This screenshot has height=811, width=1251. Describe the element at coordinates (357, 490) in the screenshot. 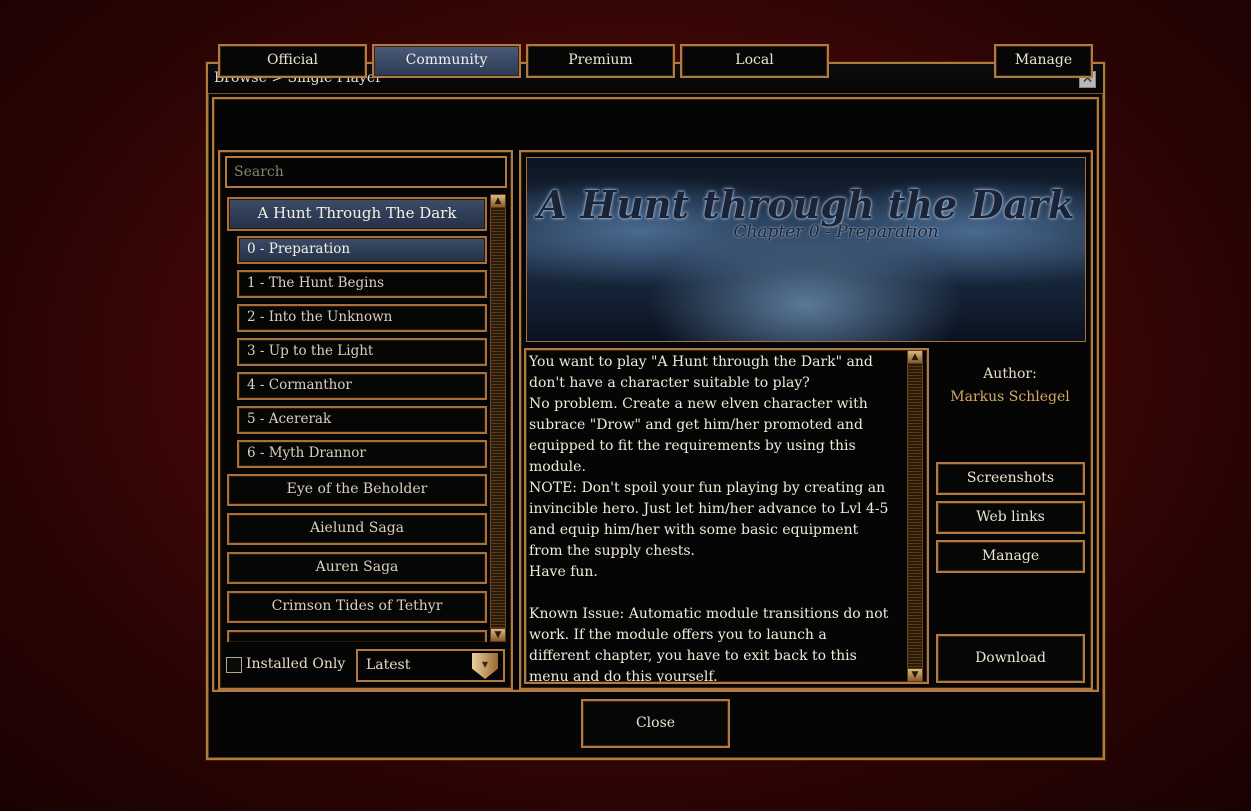

I see `list-item: Eye of the Beholder` at that location.